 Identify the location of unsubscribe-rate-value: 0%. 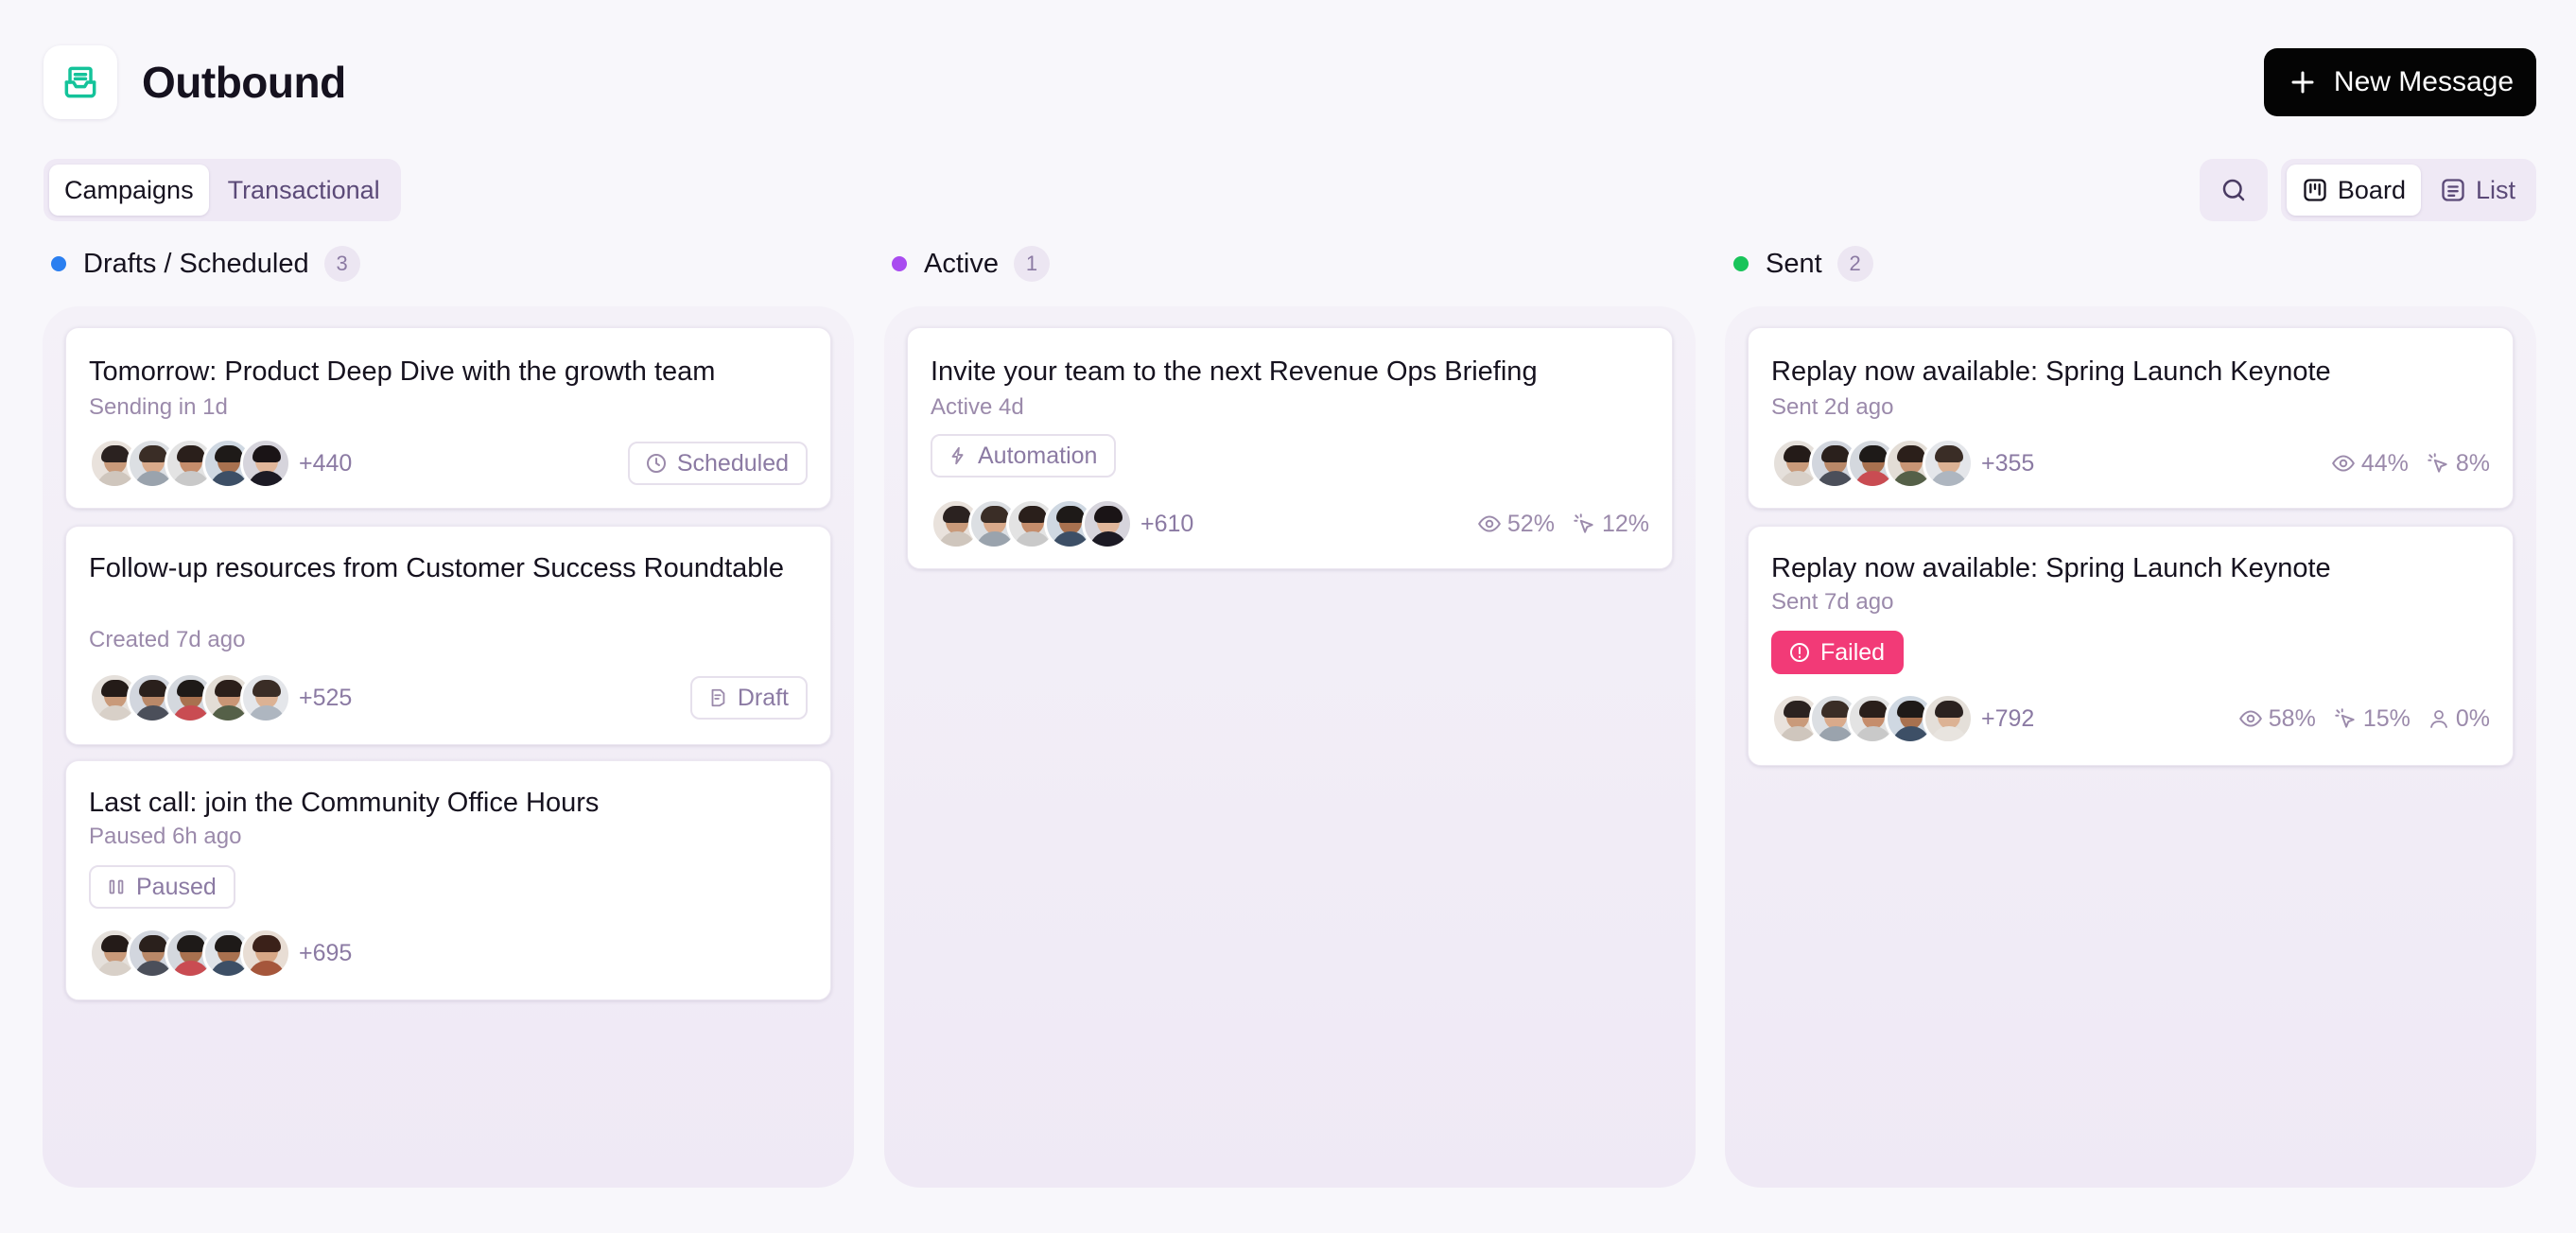
(2472, 718).